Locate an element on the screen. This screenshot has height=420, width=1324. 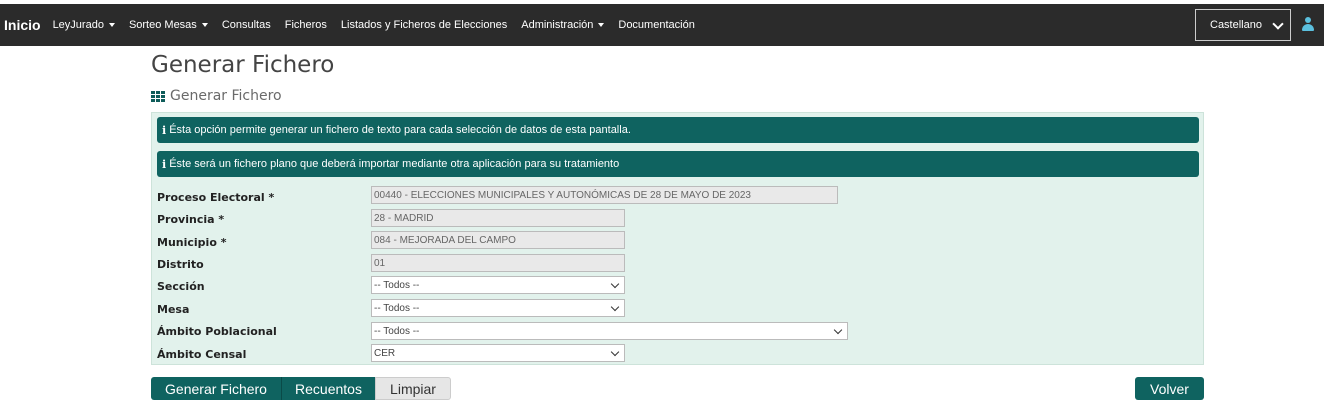
nav-item-ficheros: Ficheros is located at coordinates (306, 25).